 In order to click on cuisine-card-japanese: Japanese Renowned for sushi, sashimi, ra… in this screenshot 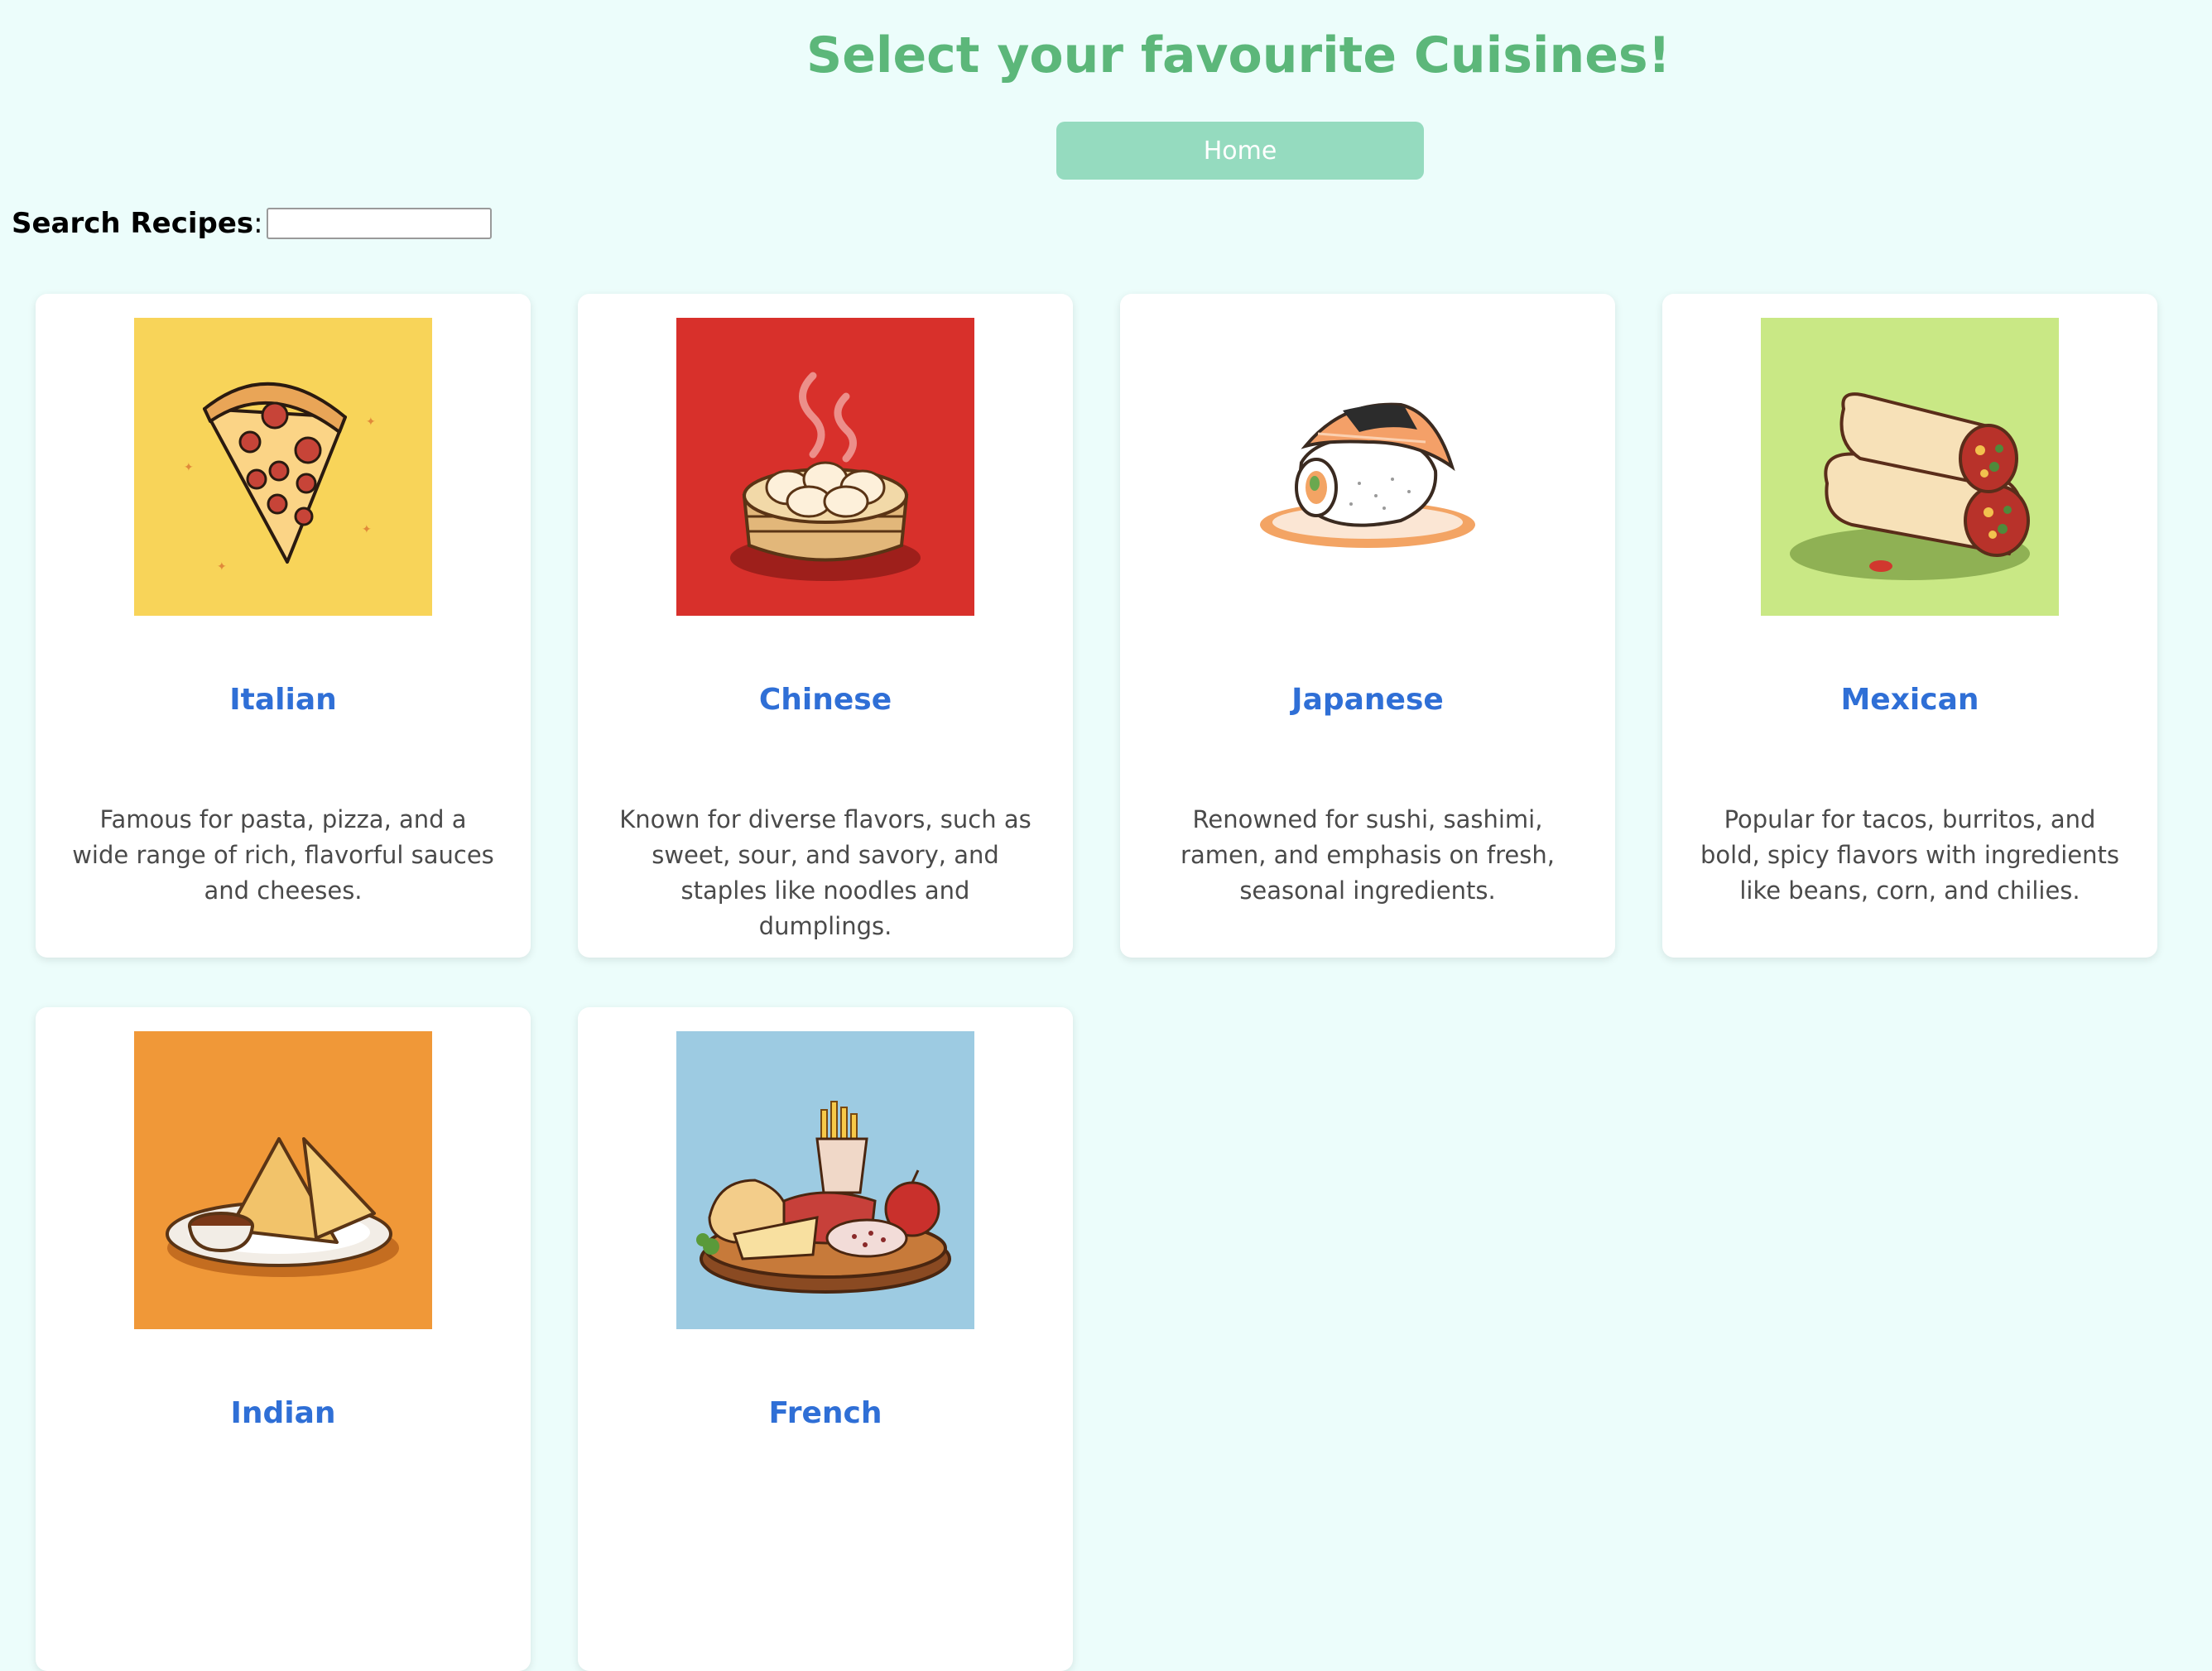, I will do `click(1367, 626)`.